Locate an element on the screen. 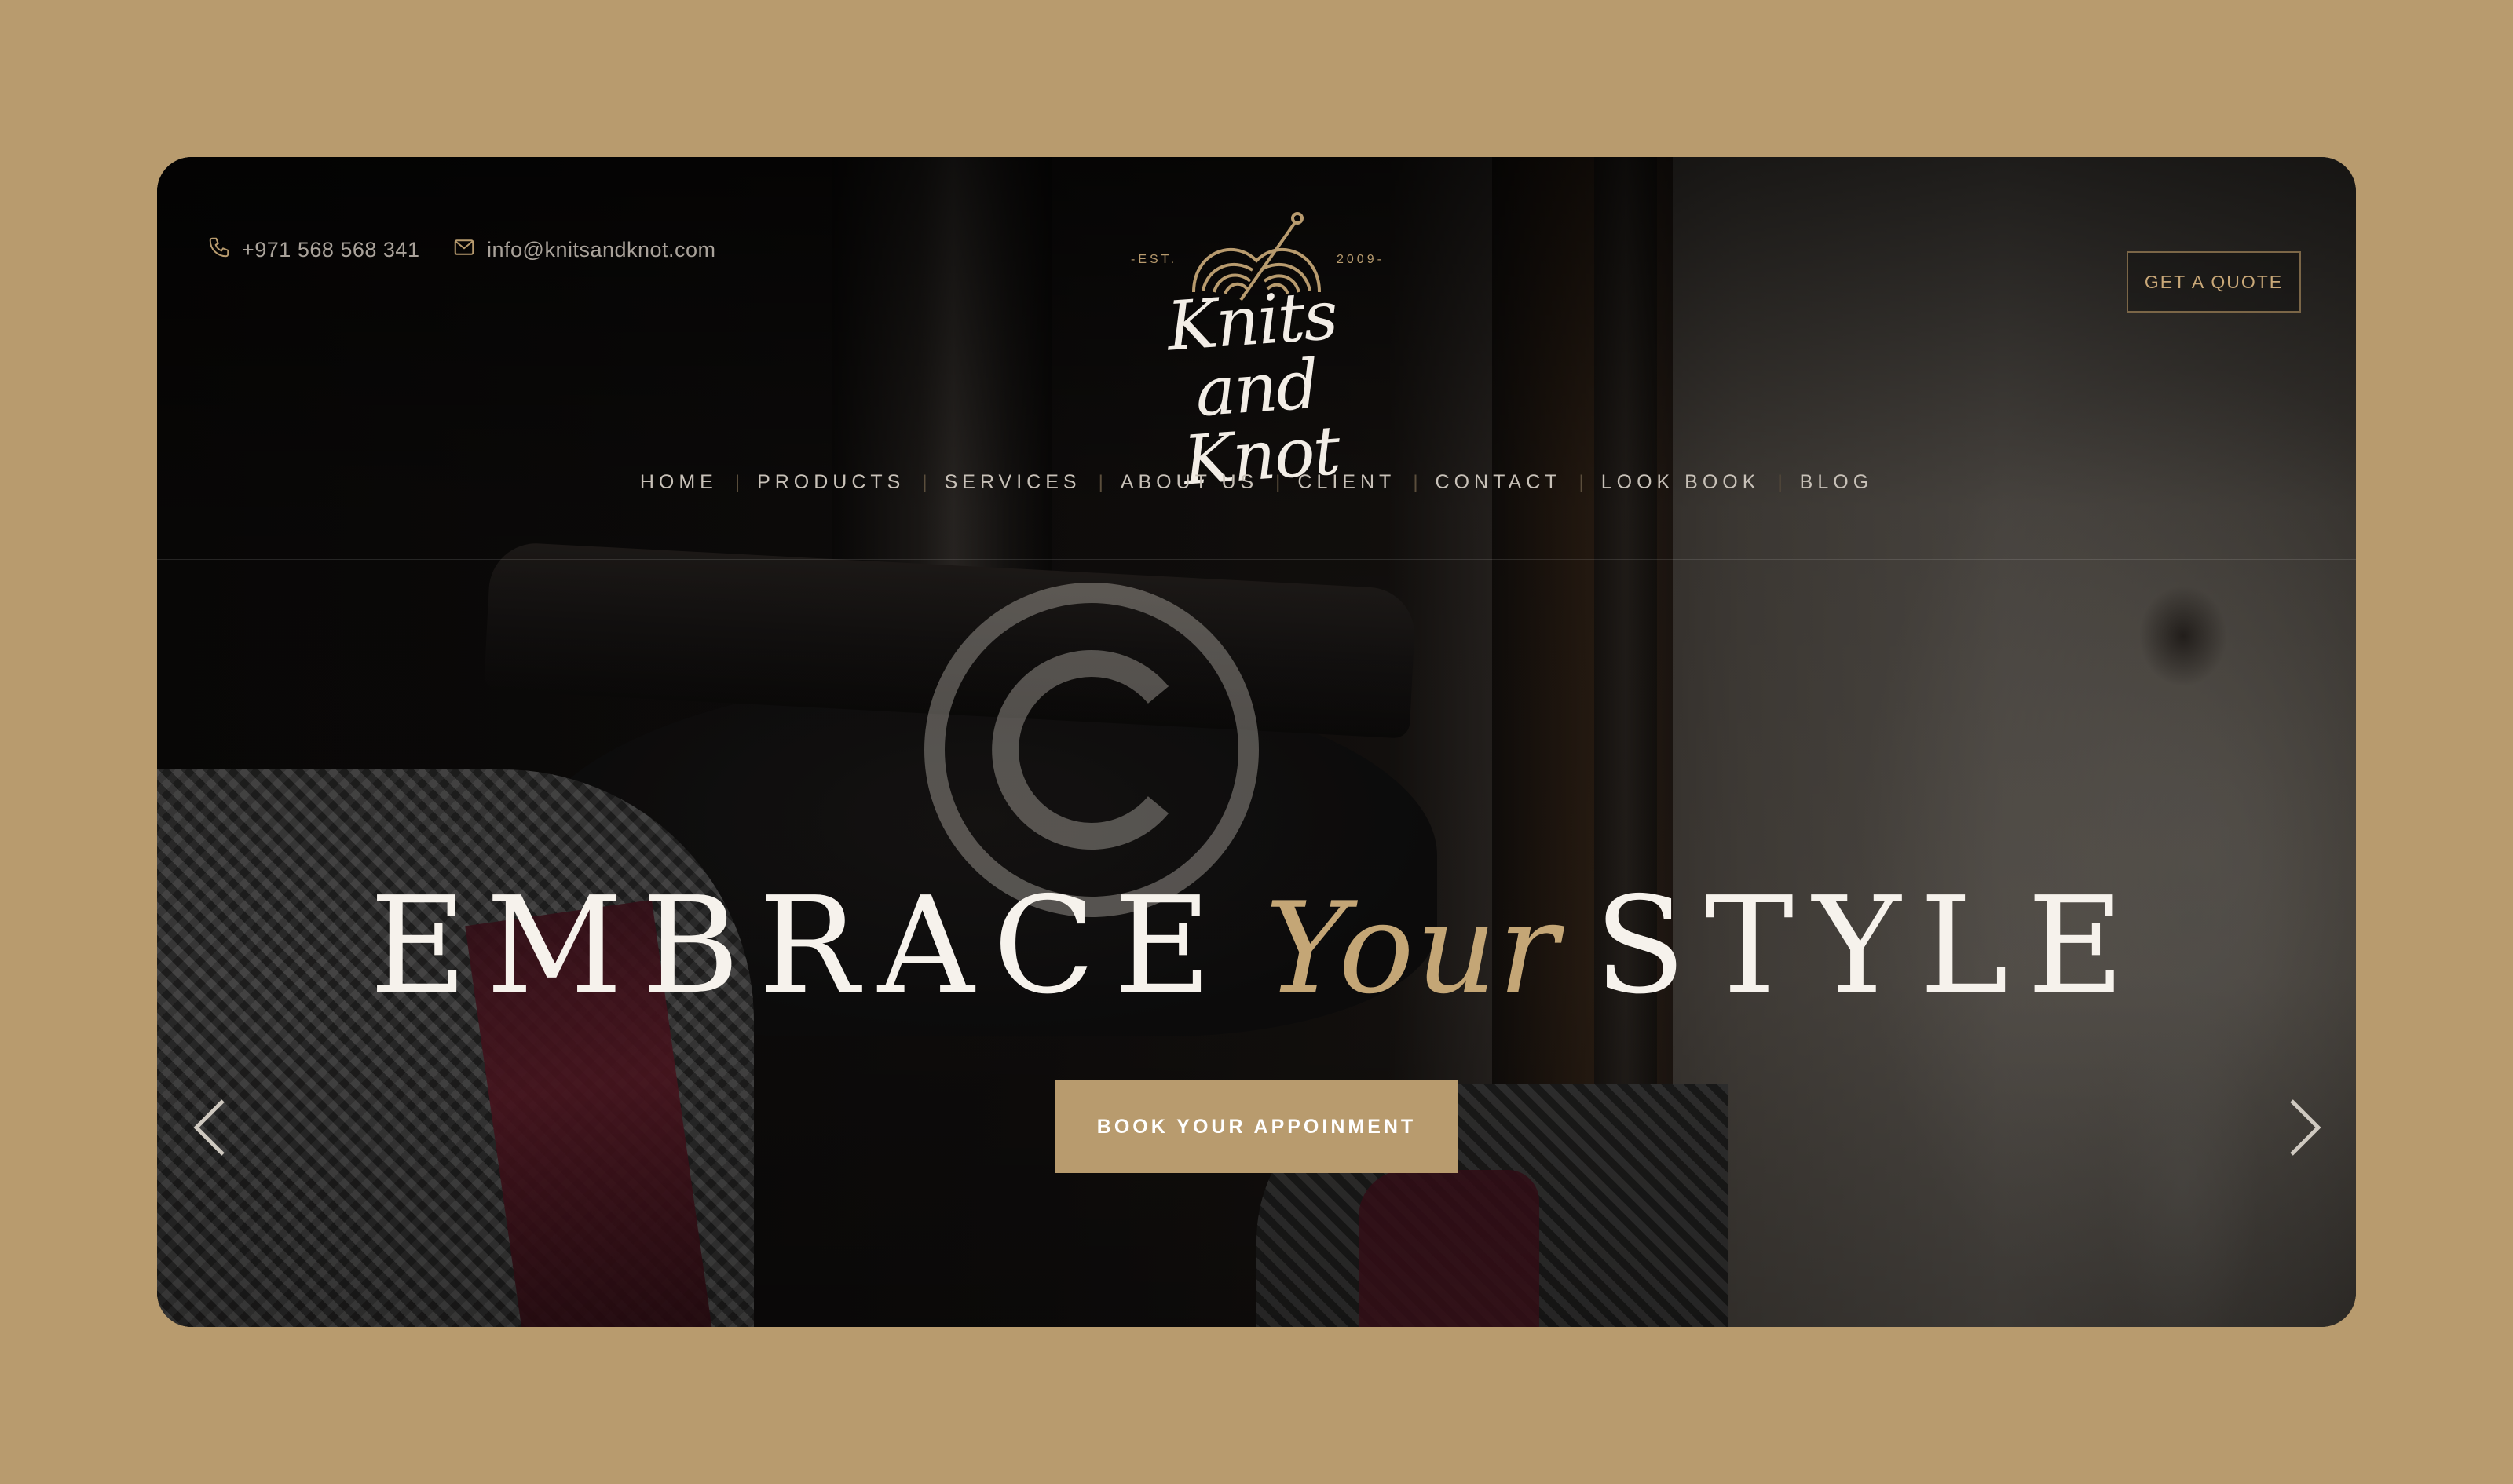 The image size is (2513, 1484). nav-item-look-book: LOOK BOOK is located at coordinates (1681, 483).